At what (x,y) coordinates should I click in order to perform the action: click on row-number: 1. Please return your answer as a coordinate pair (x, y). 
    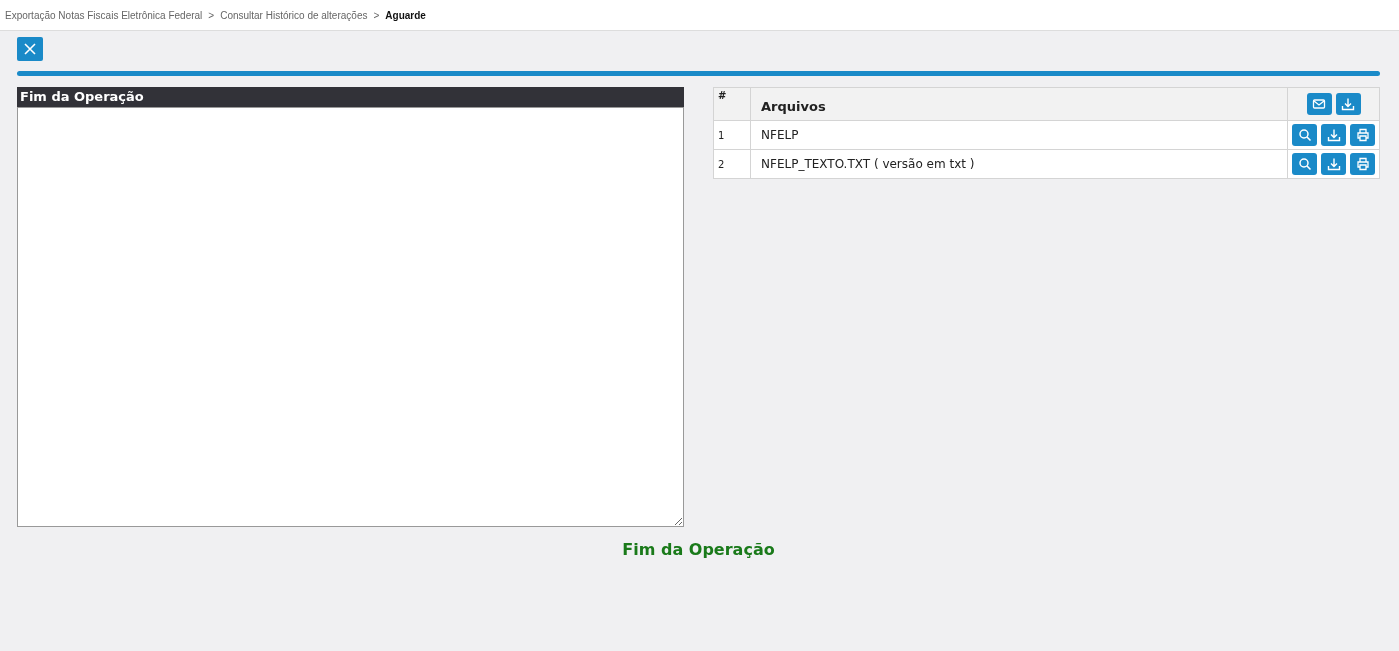
    Looking at the image, I should click on (732, 135).